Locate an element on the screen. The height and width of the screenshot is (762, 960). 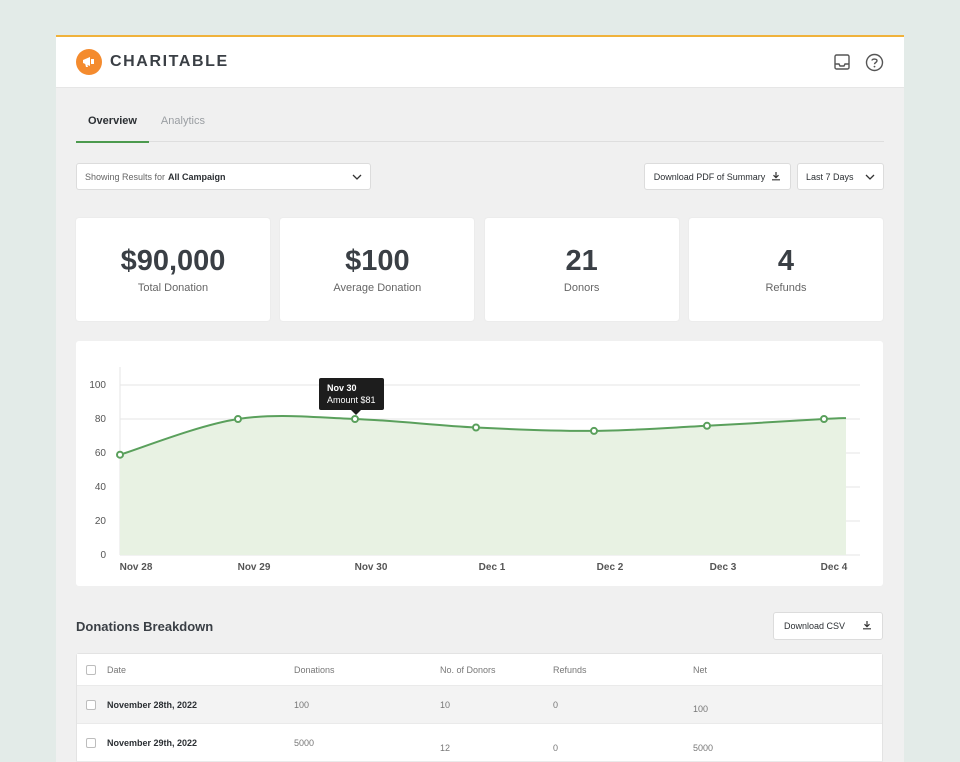
table-row: November 29th, 2022 5000 12 0 5000 is located at coordinates (479, 743).